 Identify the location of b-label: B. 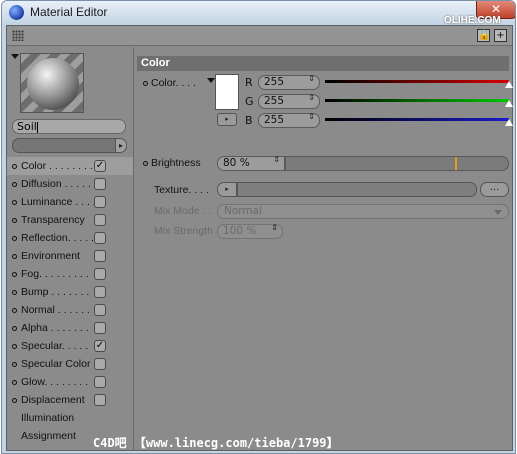
(249, 120).